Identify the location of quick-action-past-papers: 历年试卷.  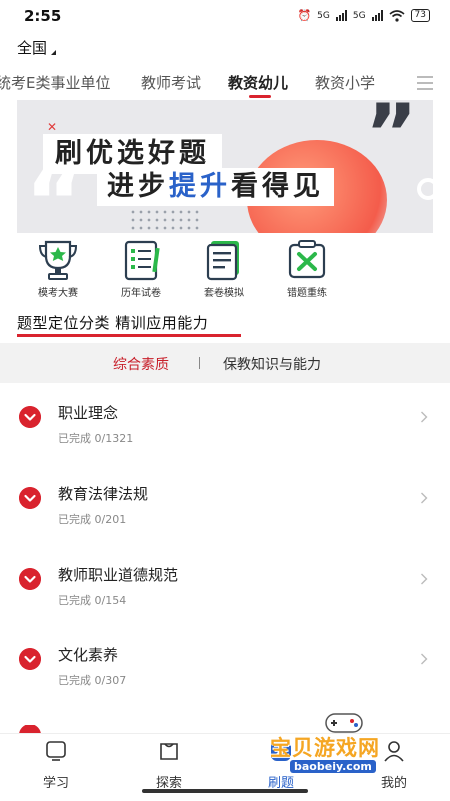
(141, 268).